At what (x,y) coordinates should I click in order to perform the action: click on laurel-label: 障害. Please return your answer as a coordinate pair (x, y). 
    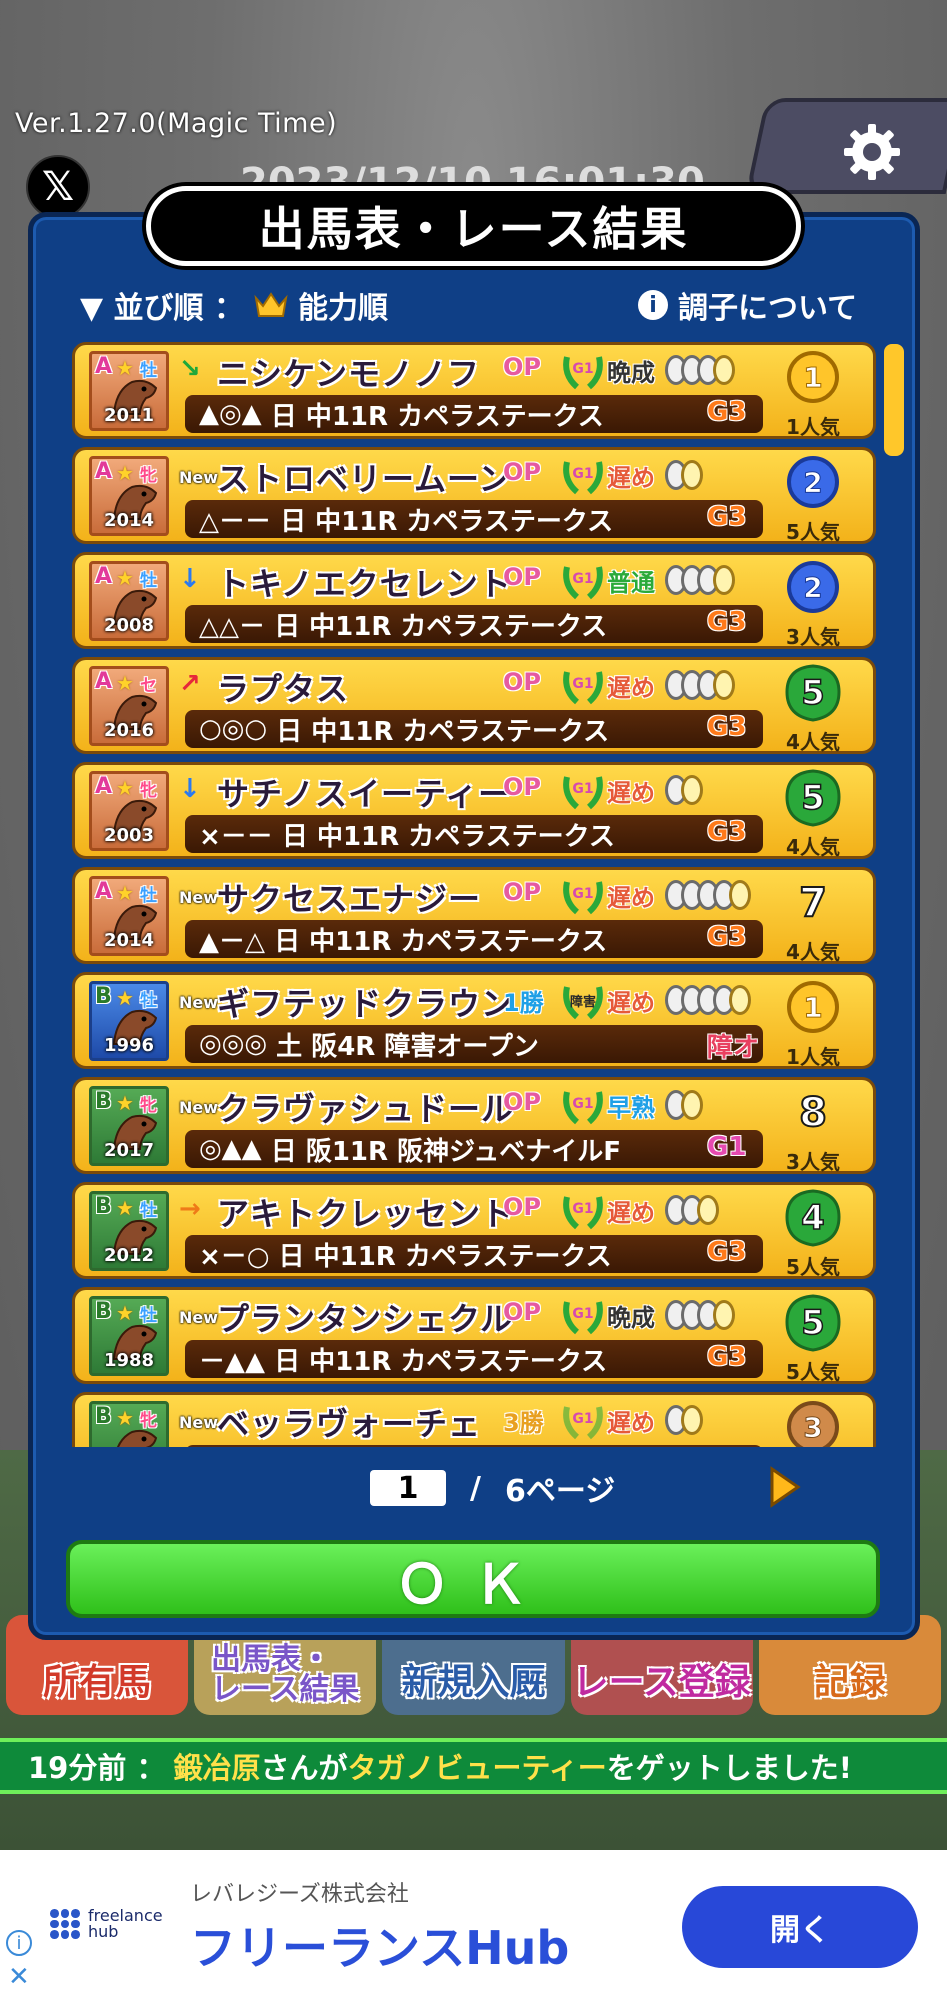
    Looking at the image, I should click on (582, 1002).